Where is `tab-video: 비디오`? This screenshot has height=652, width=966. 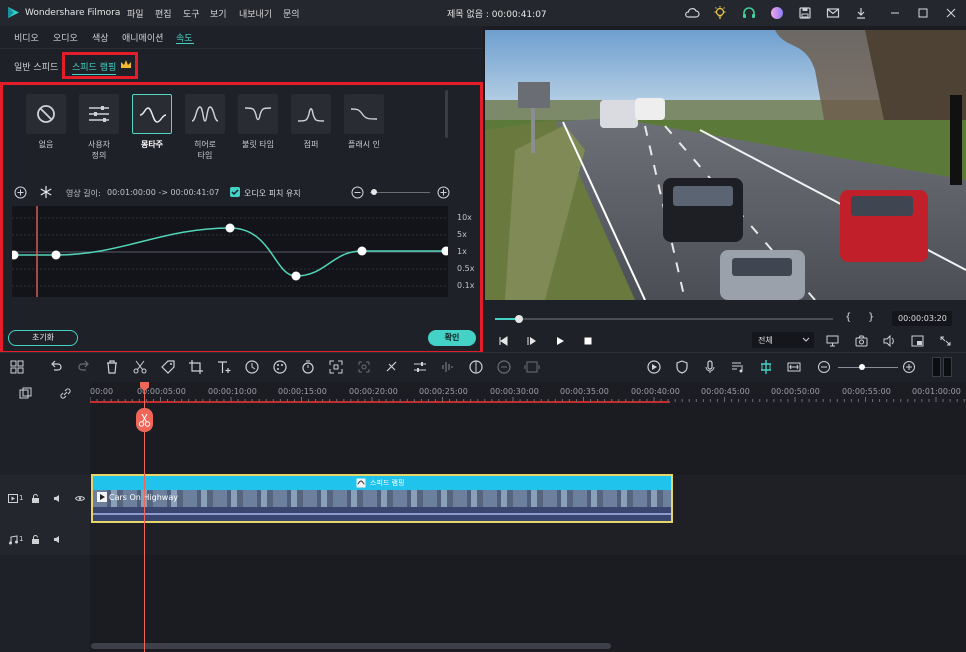
tab-video: 비디오 is located at coordinates (26, 37).